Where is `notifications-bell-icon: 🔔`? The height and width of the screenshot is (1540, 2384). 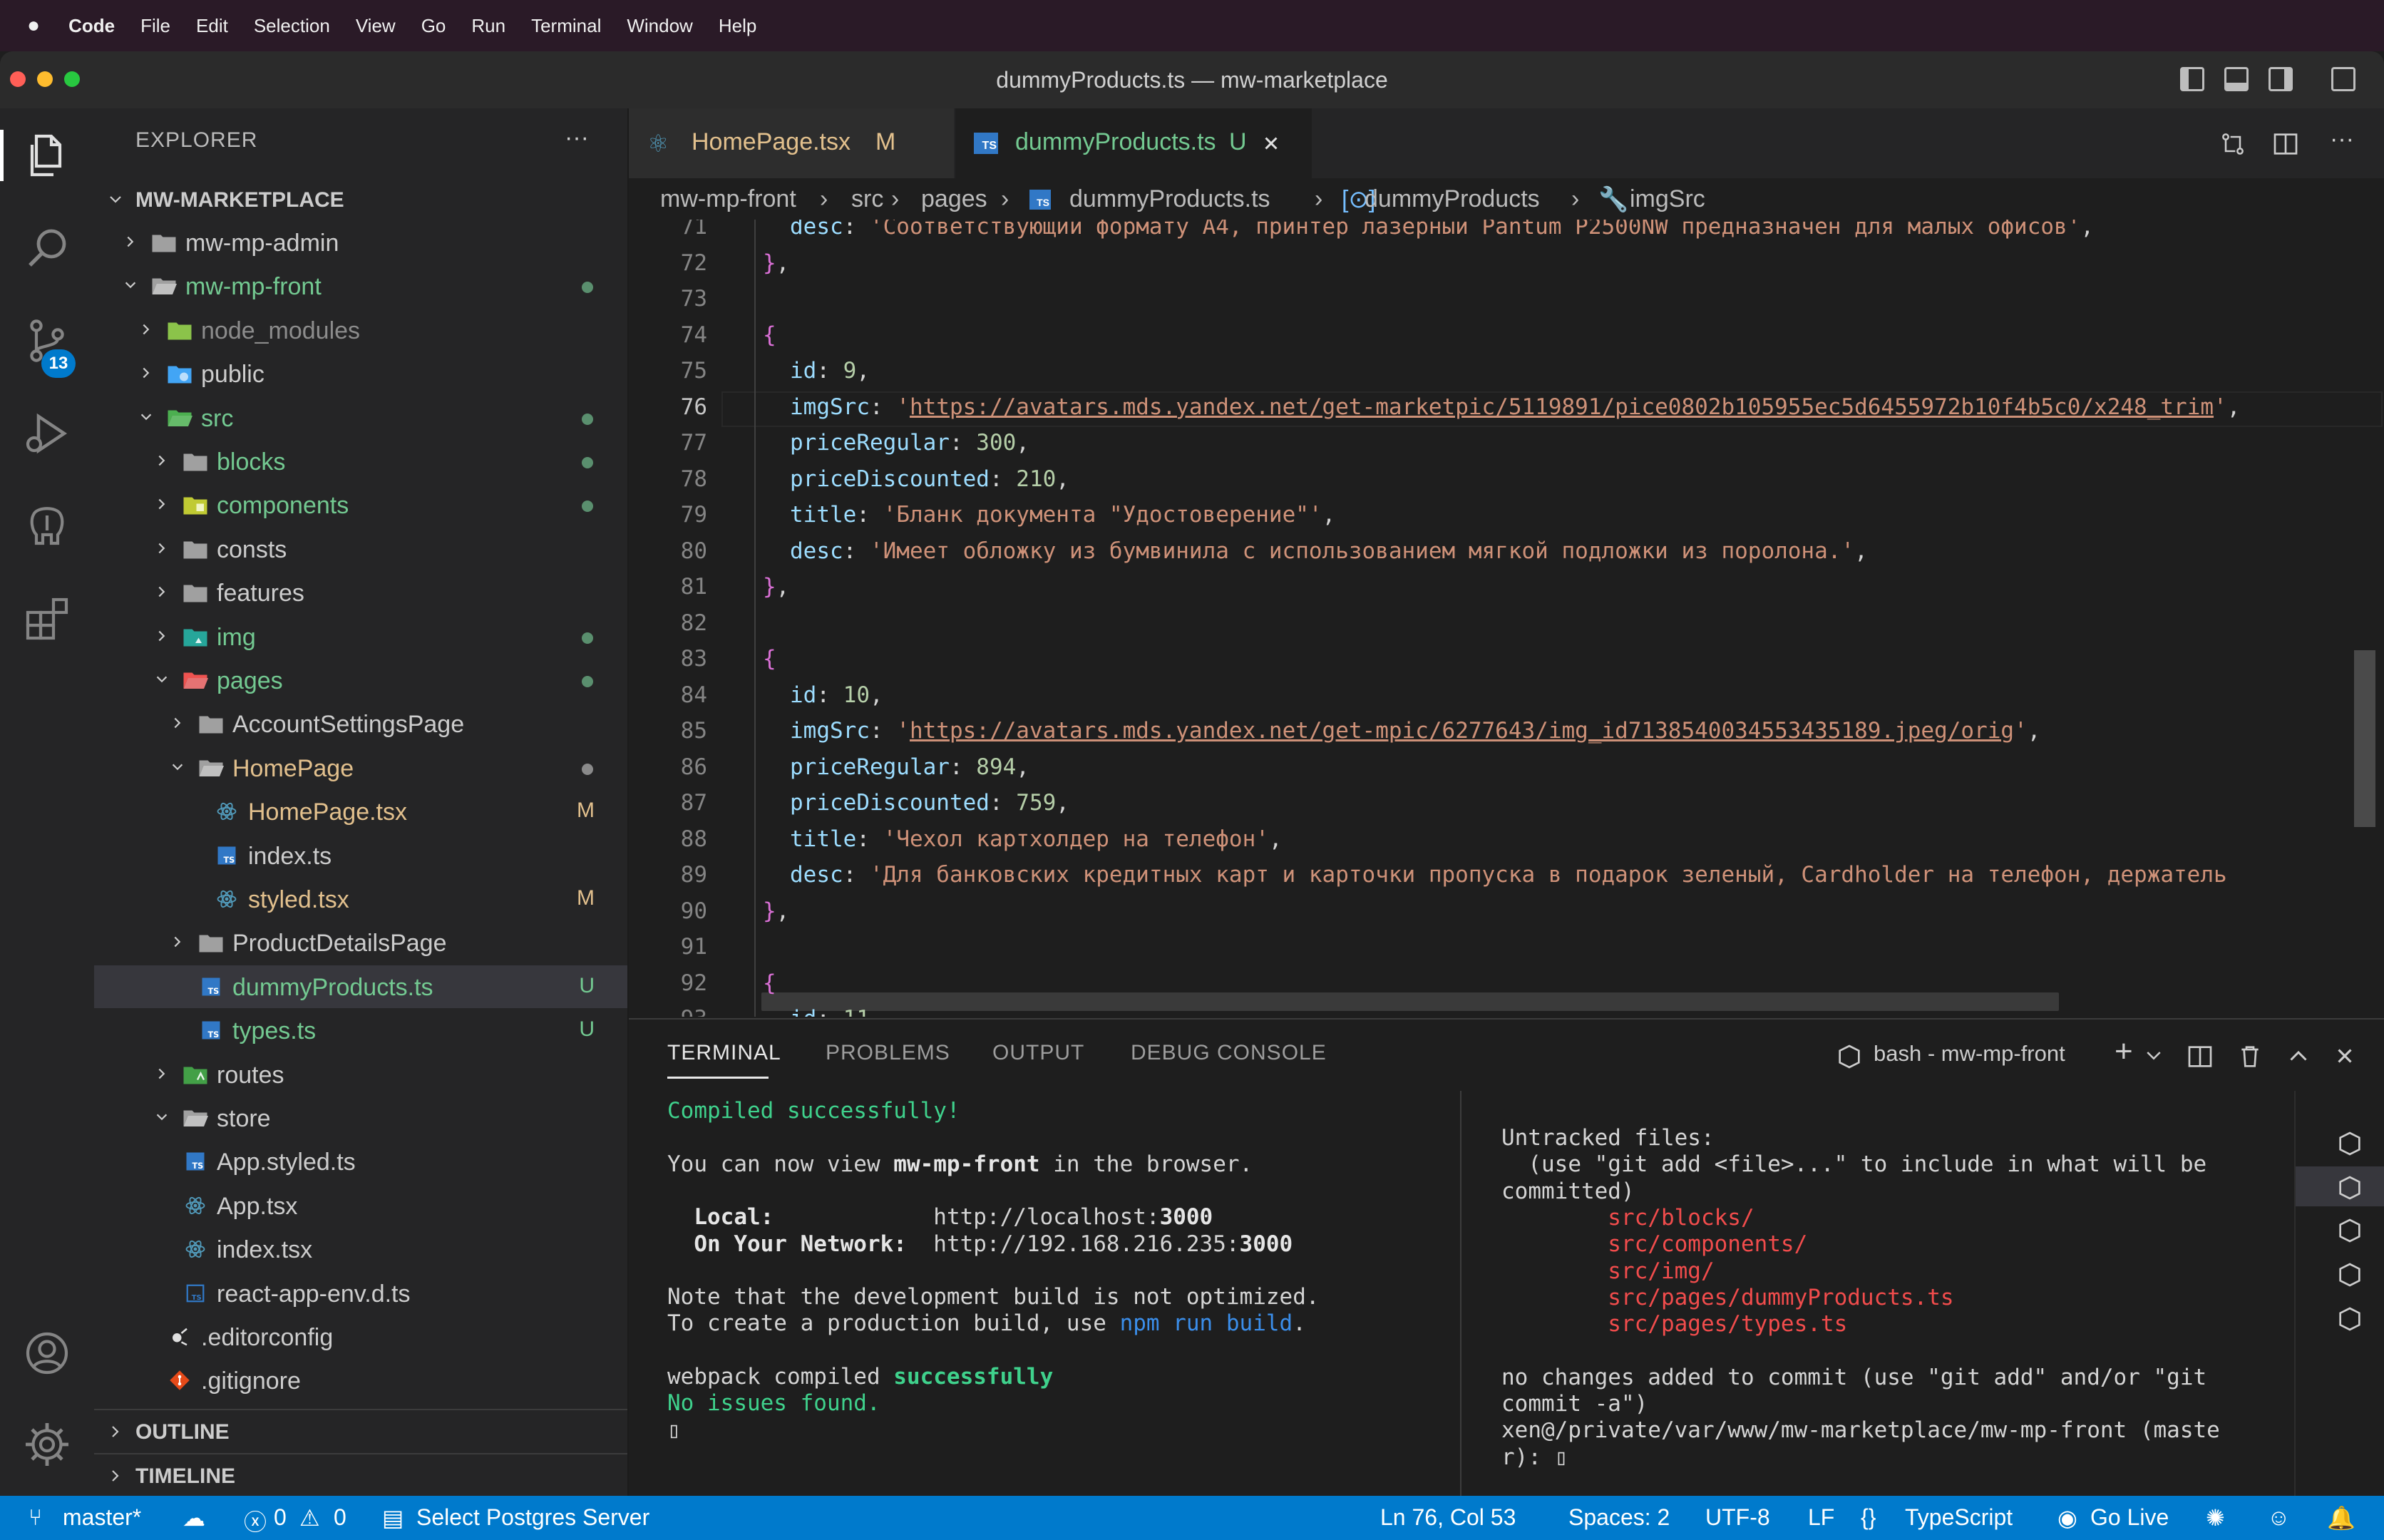
notifications-bell-icon: 🔔 is located at coordinates (2341, 1517).